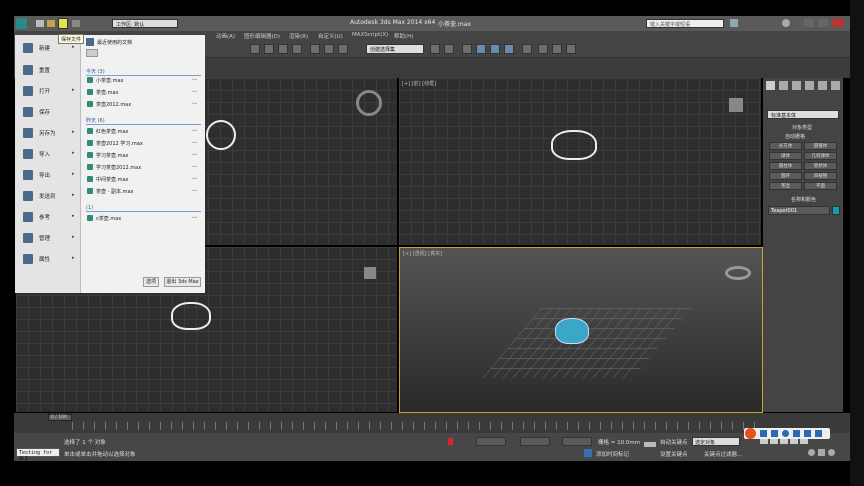 This screenshot has height=486, width=864. What do you see at coordinates (315, 49) in the screenshot?
I see `snap-icon` at bounding box center [315, 49].